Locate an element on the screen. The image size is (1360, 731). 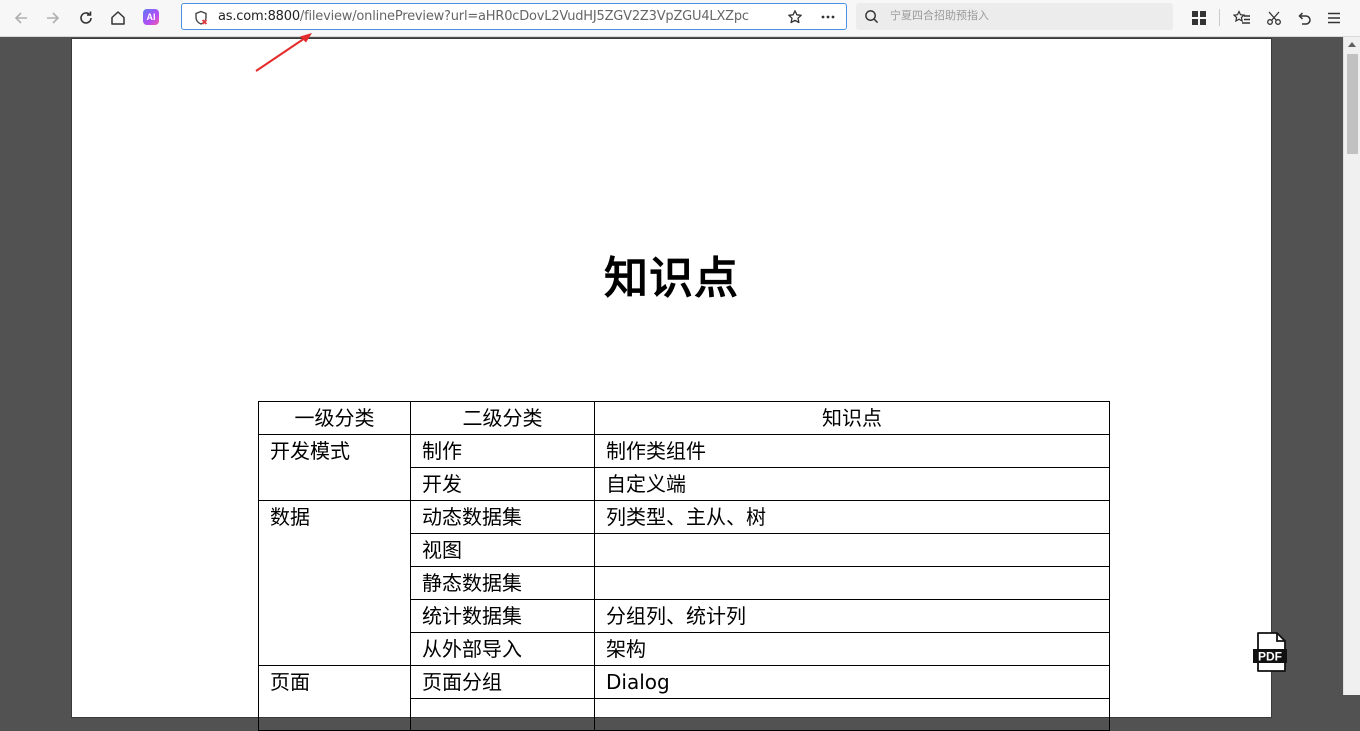
pdf-icon-label: PDF is located at coordinates (1270, 657).